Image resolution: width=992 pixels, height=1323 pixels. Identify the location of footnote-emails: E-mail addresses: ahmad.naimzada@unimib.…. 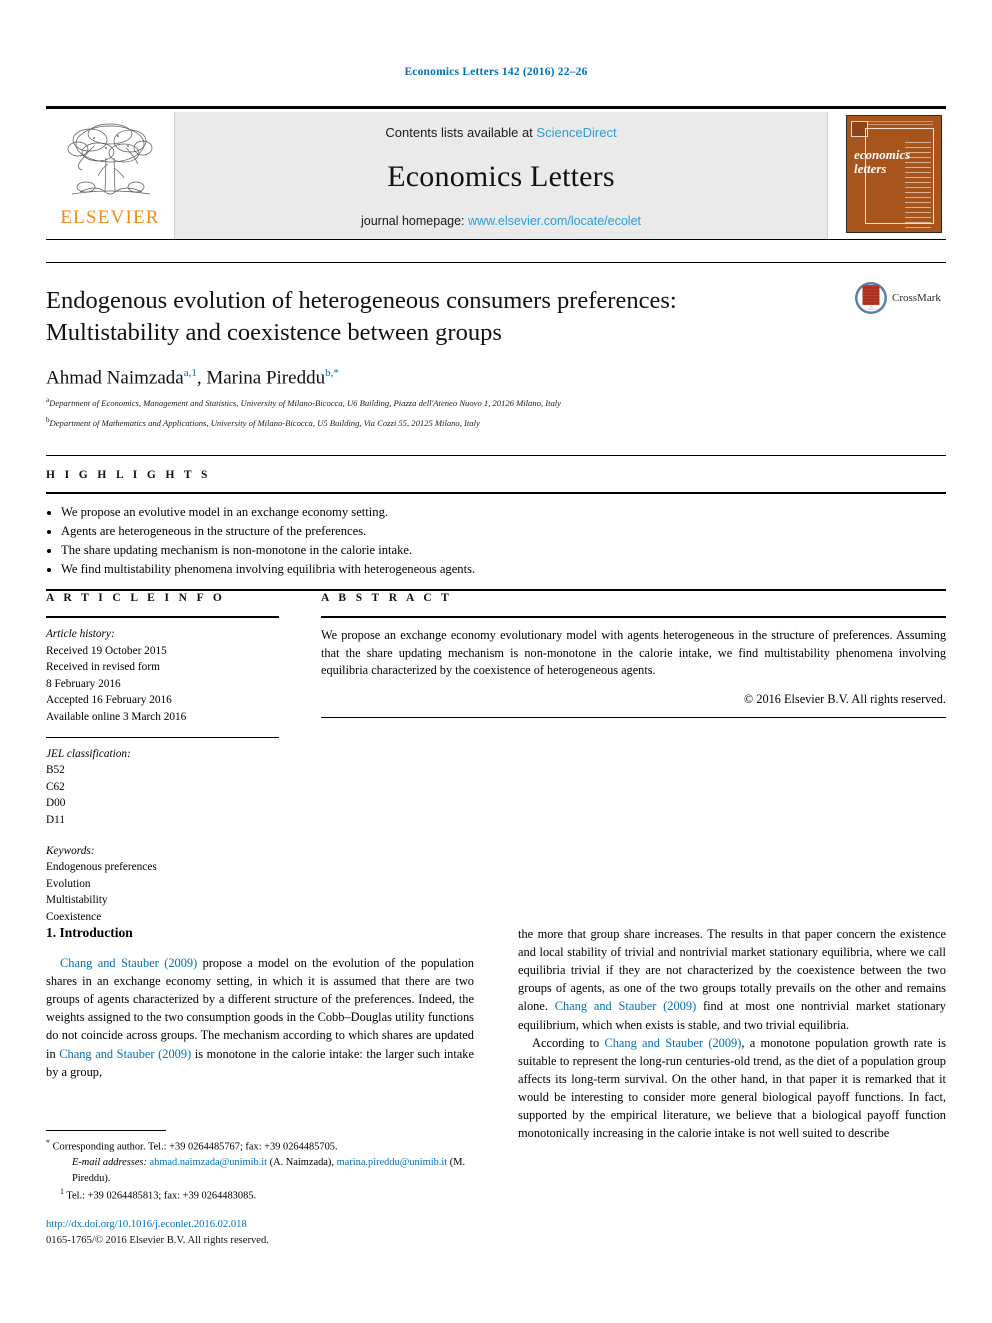
(260, 1170).